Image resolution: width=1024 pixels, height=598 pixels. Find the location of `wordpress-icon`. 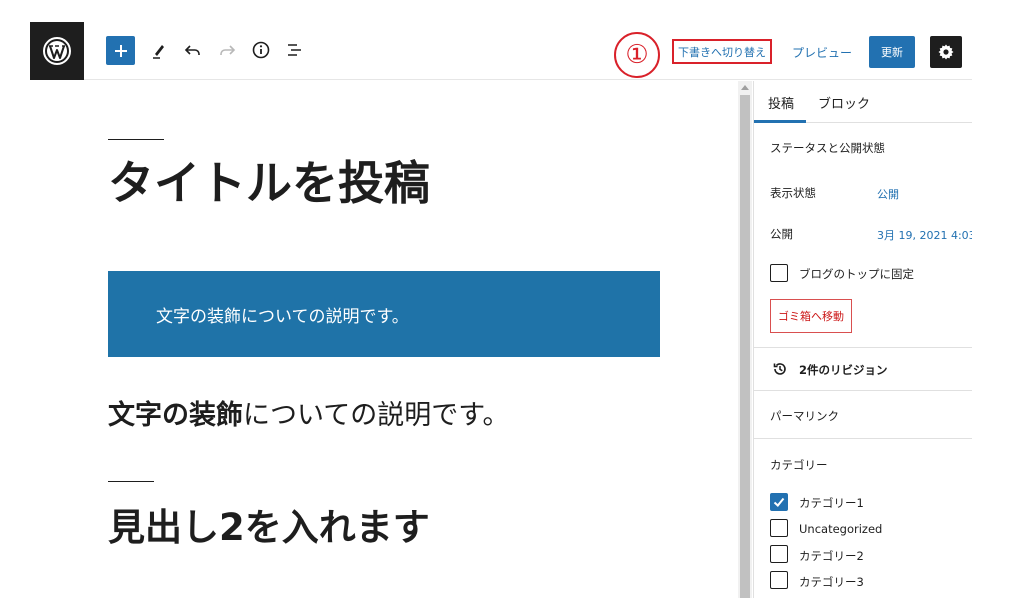

wordpress-icon is located at coordinates (57, 51).